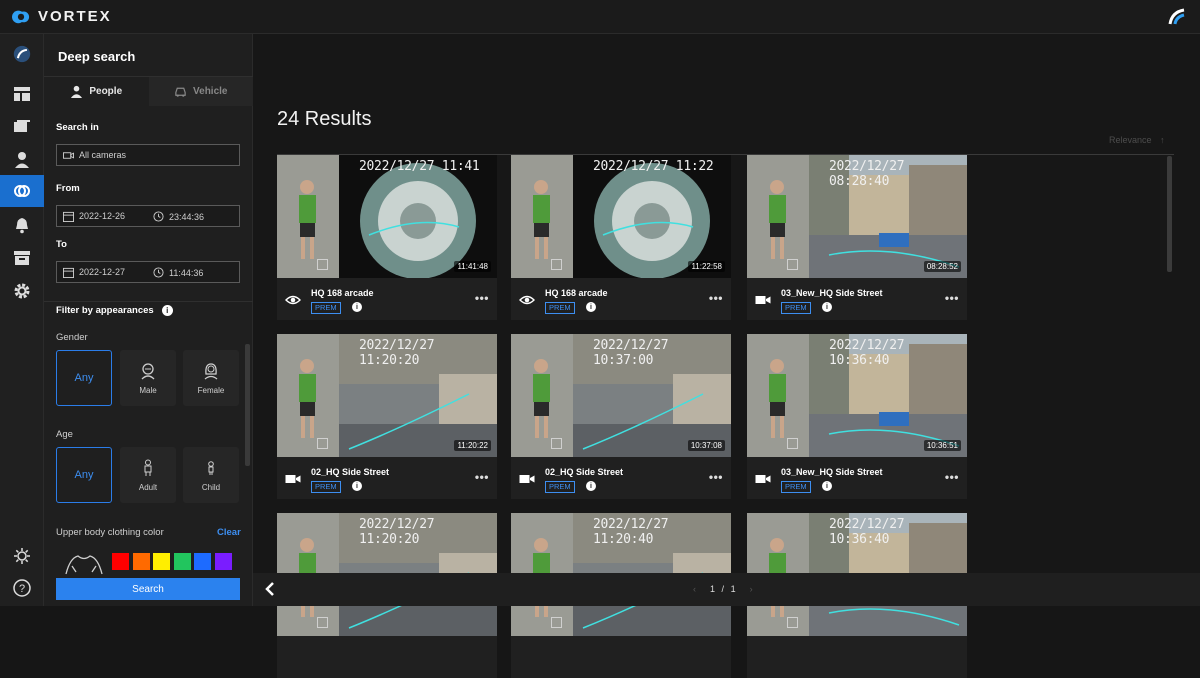  I want to click on from-datetime-field: 2022-12-26 23:44:36, so click(148, 216).